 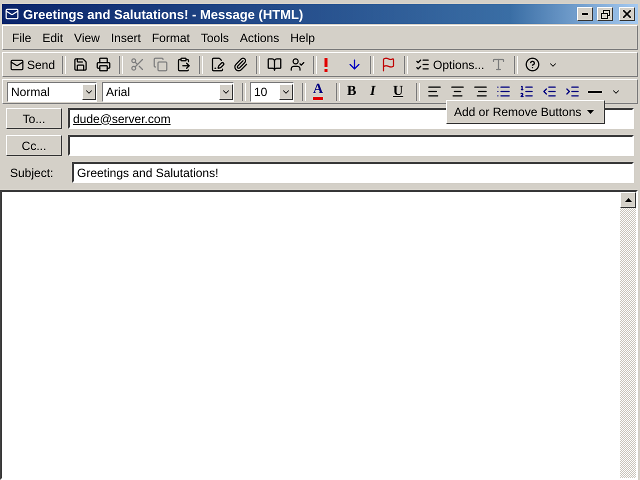 What do you see at coordinates (526, 91) in the screenshot?
I see `numbered-list-icon` at bounding box center [526, 91].